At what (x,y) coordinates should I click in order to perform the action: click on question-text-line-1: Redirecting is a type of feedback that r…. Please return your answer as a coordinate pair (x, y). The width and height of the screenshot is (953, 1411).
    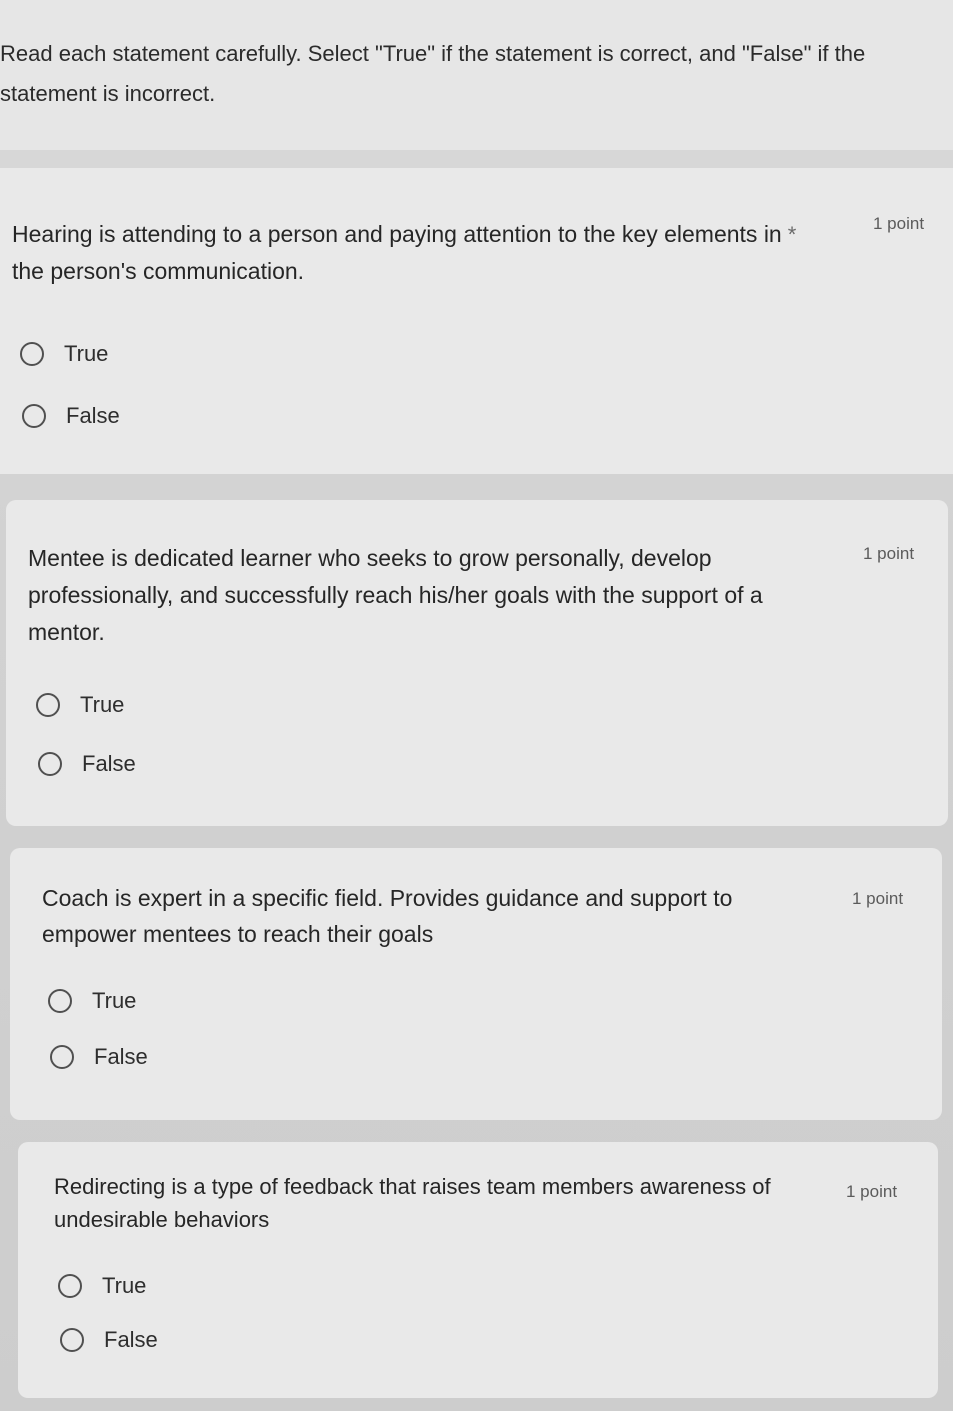
    Looking at the image, I should click on (412, 1186).